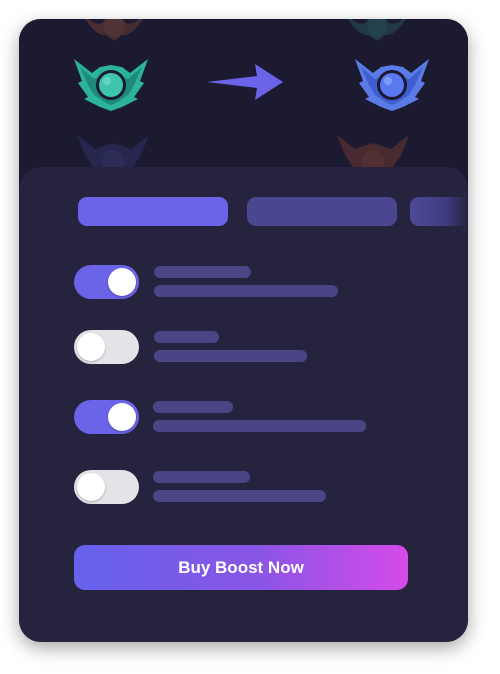  Describe the element at coordinates (202, 272) in the screenshot. I see `option-1-title-placeholder` at that location.